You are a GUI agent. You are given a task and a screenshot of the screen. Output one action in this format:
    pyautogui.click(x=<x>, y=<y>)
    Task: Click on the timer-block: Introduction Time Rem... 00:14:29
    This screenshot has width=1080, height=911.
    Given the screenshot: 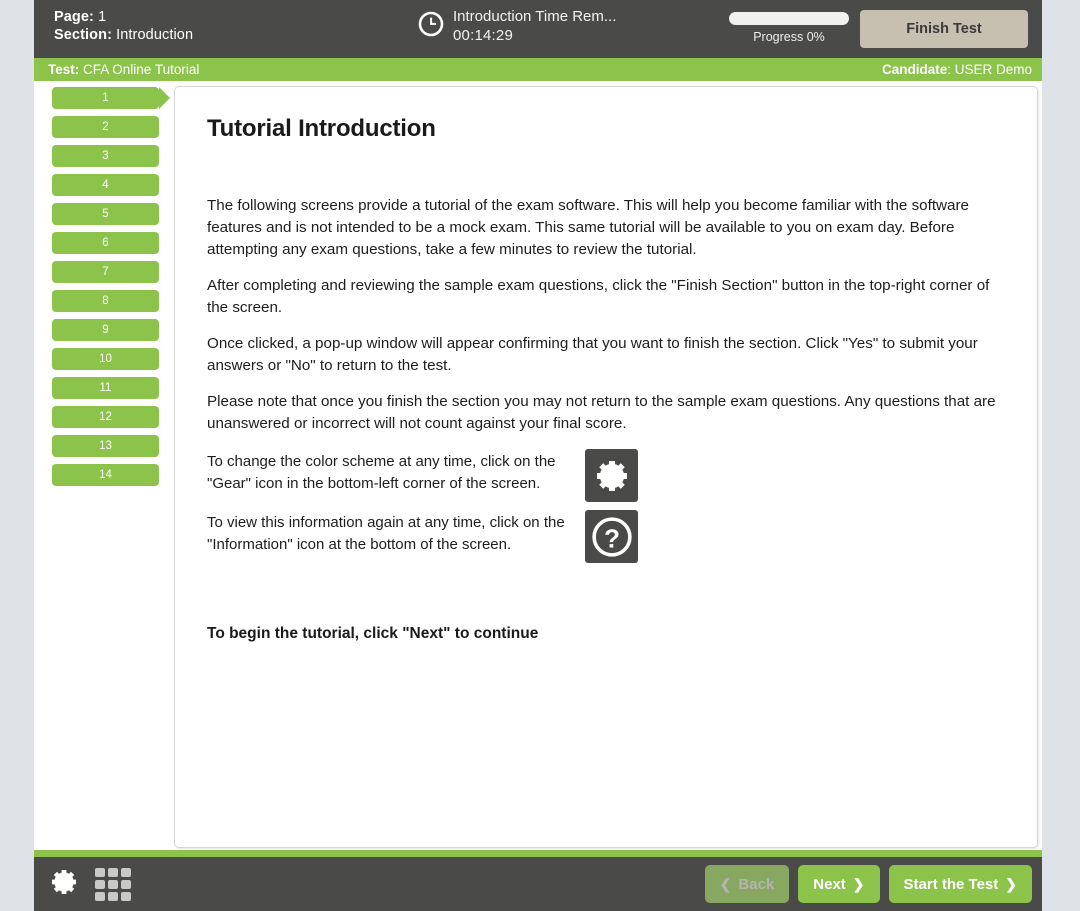 What is the action you would take?
    pyautogui.click(x=517, y=26)
    